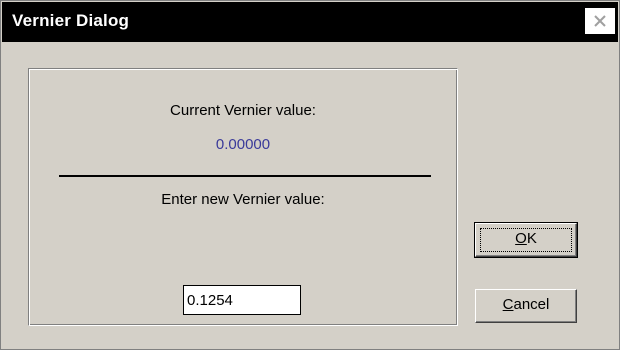 Image resolution: width=620 pixels, height=350 pixels. What do you see at coordinates (243, 199) in the screenshot?
I see `new-value-label: Enter new Vernier value:` at bounding box center [243, 199].